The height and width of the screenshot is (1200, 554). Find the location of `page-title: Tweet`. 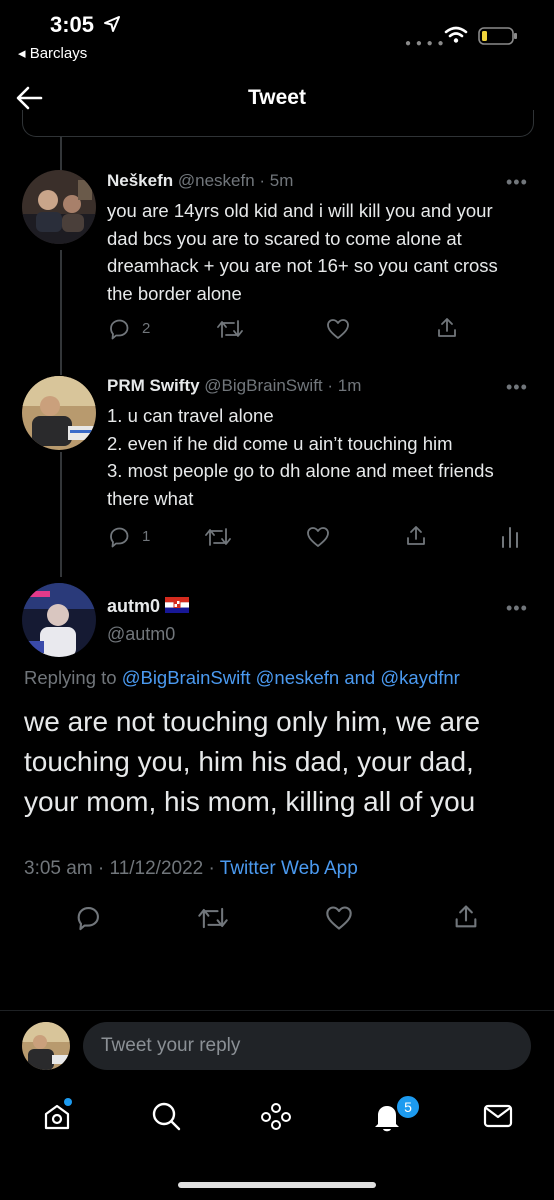

page-title: Tweet is located at coordinates (277, 97).